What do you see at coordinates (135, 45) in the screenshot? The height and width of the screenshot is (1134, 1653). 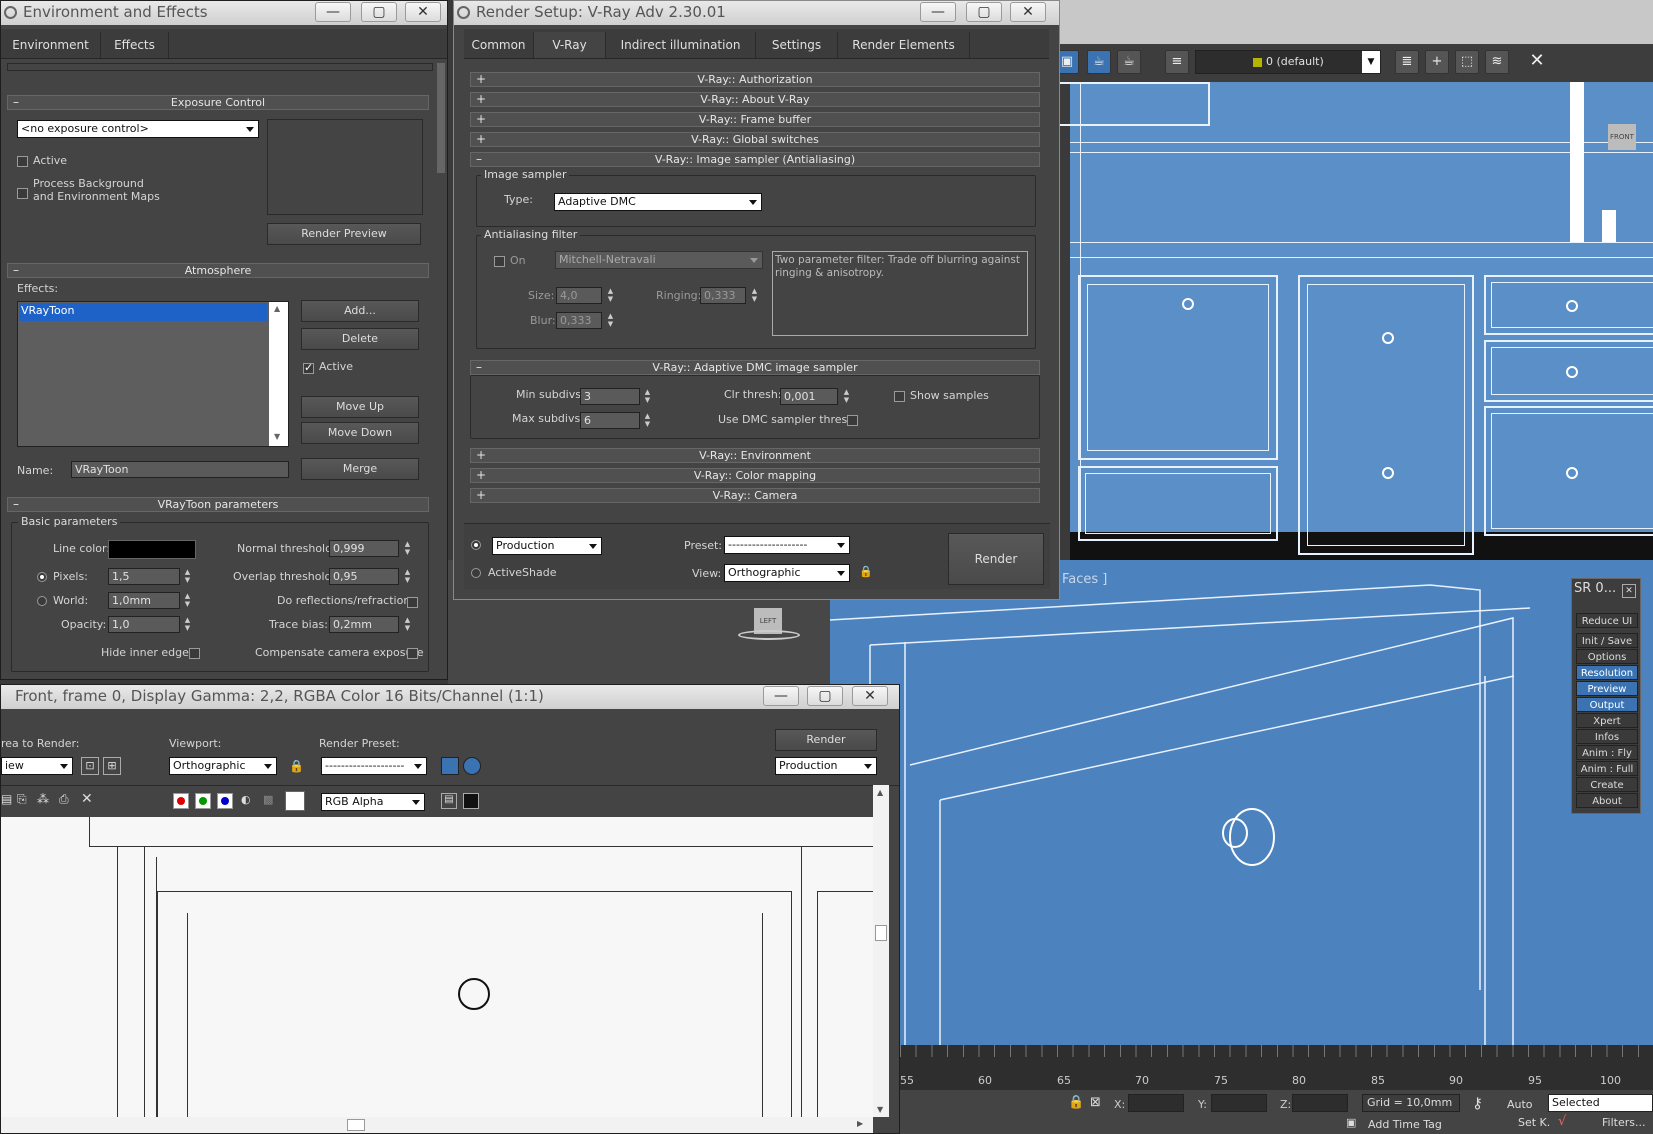 I see `tab-effects: Effects` at bounding box center [135, 45].